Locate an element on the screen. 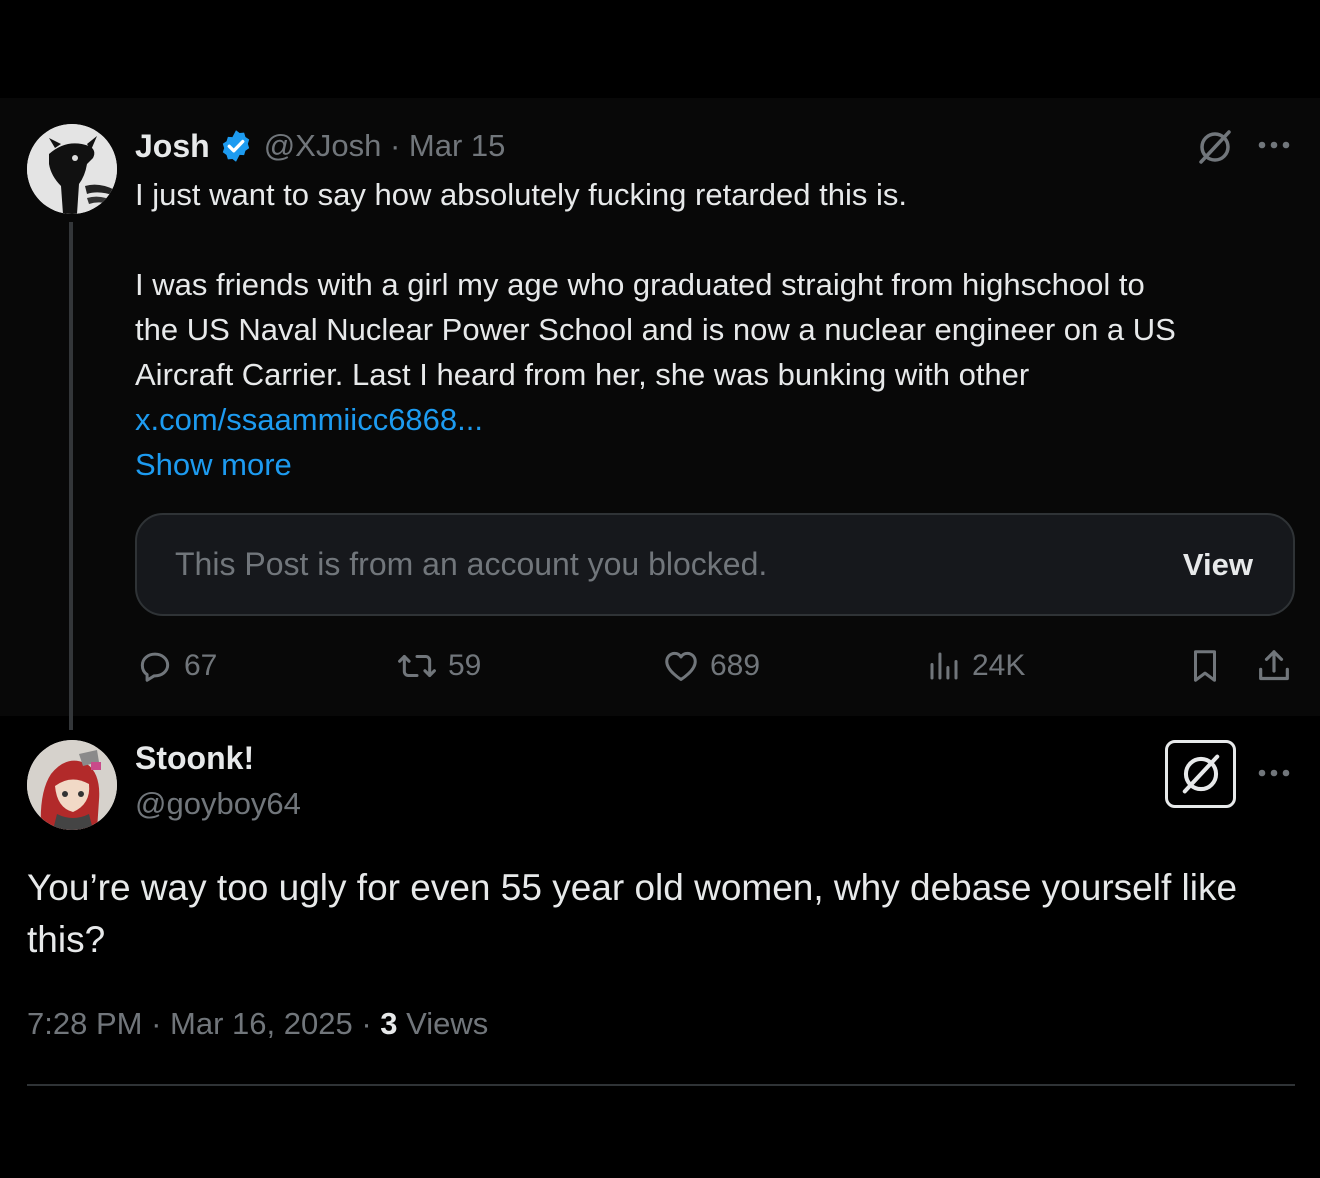  post-meta: 7:28 PM · Mar 16, 2025 · 3 Views is located at coordinates (257, 1024).